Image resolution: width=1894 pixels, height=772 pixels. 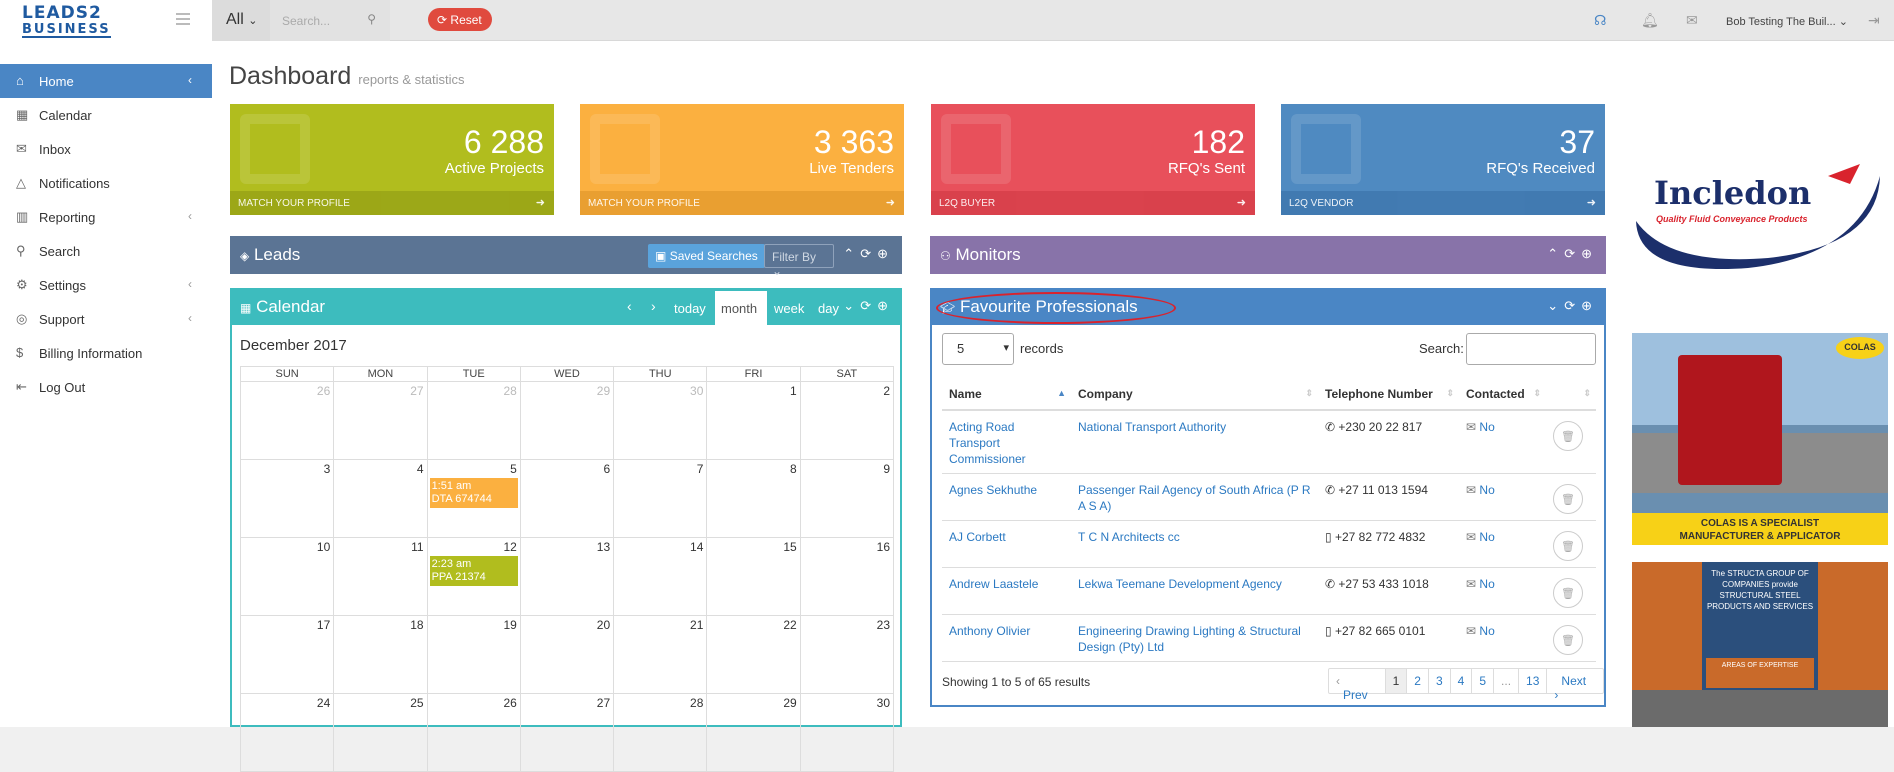 What do you see at coordinates (106, 319) in the screenshot?
I see `sidebar-item-support: ◎ Support ‹` at bounding box center [106, 319].